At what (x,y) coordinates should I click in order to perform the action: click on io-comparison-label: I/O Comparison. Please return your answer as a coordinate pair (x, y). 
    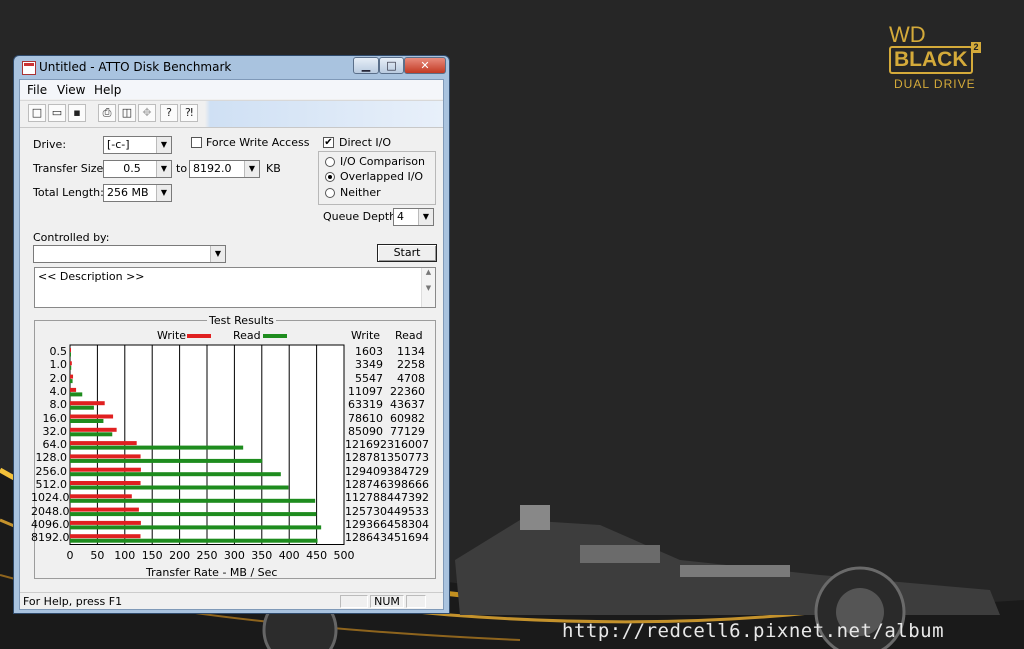
    Looking at the image, I should click on (382, 161).